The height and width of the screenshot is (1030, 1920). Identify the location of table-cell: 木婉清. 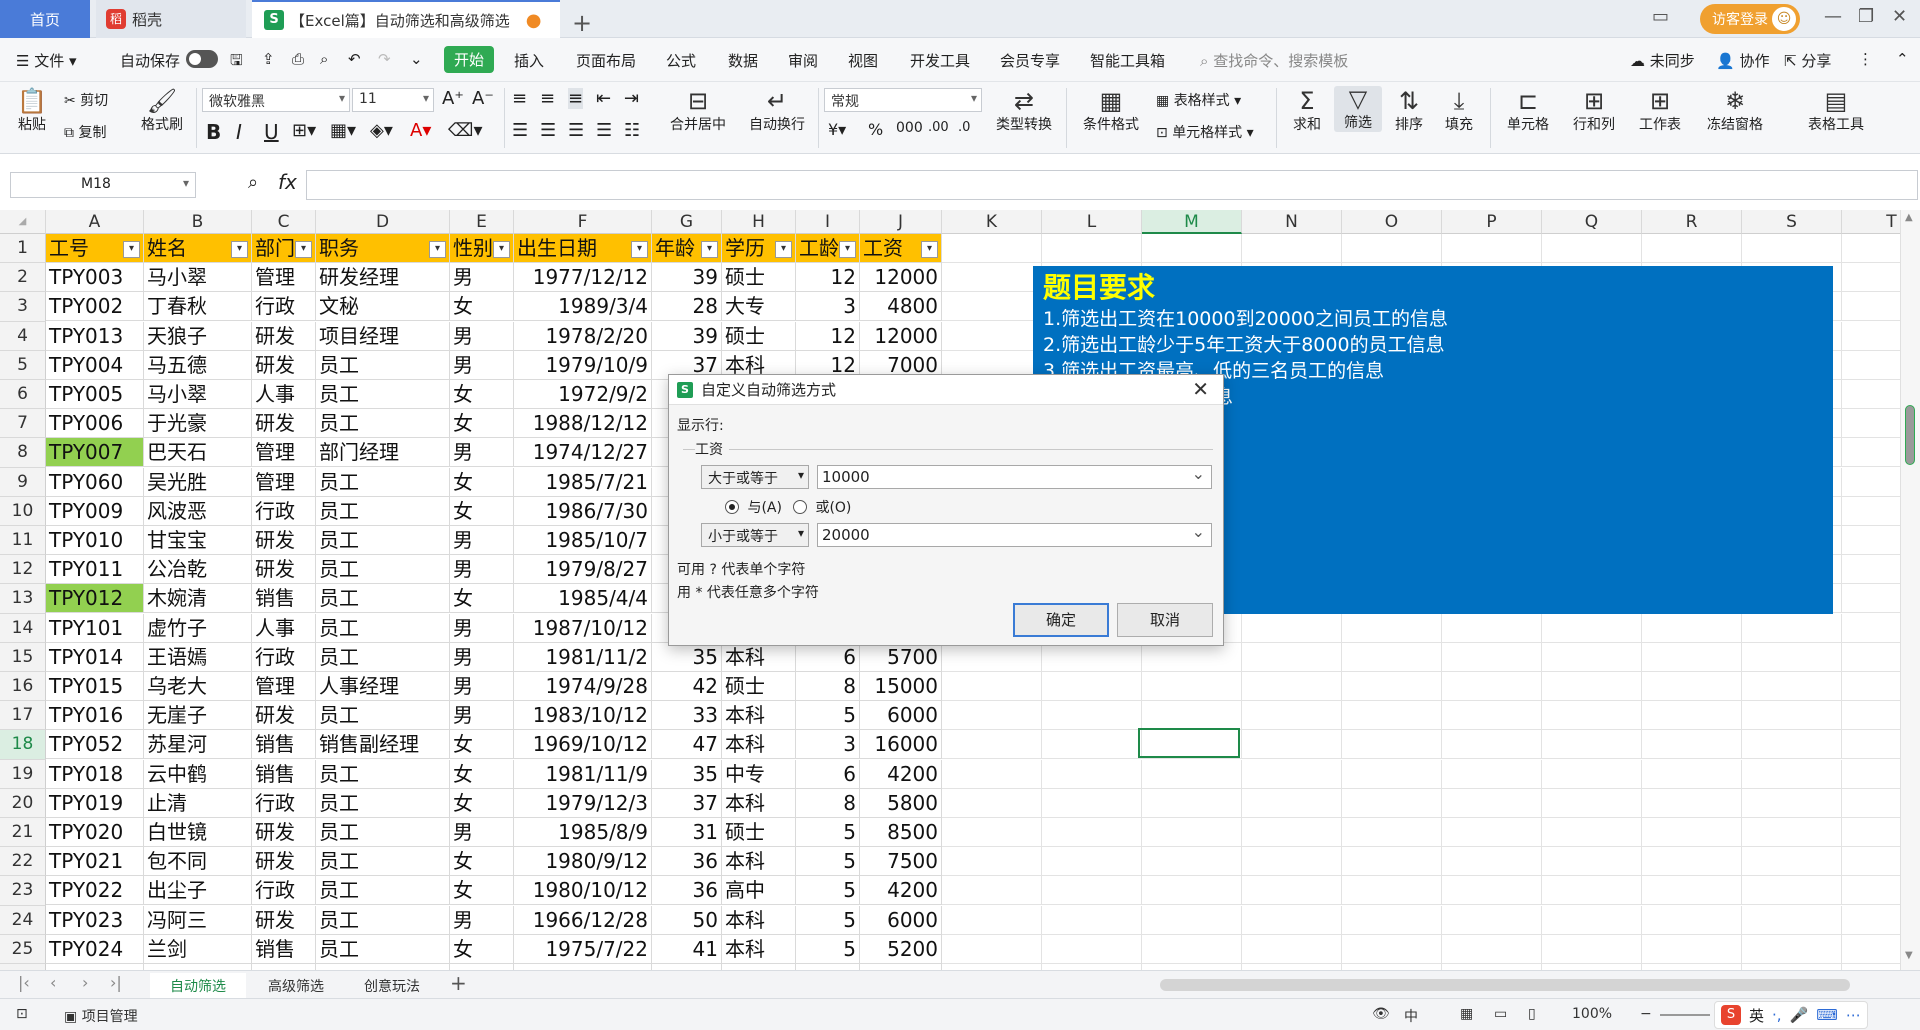
(198, 599).